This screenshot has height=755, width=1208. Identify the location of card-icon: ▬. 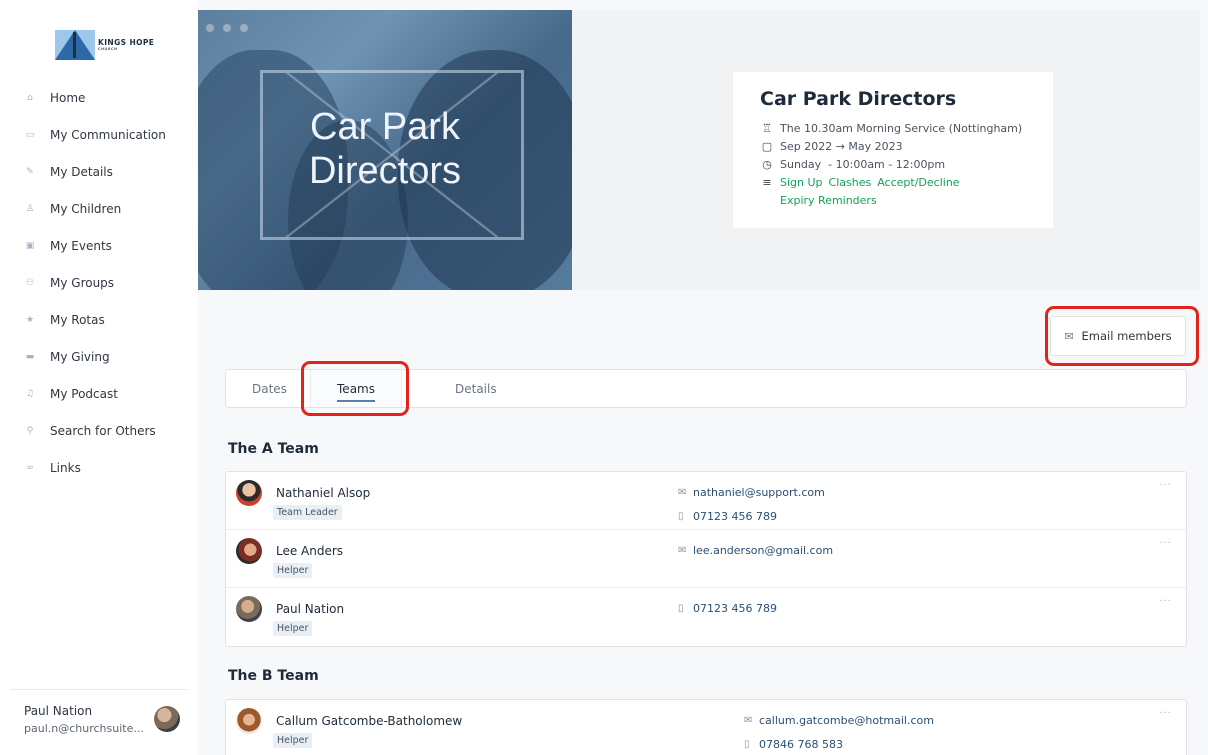
(30, 356).